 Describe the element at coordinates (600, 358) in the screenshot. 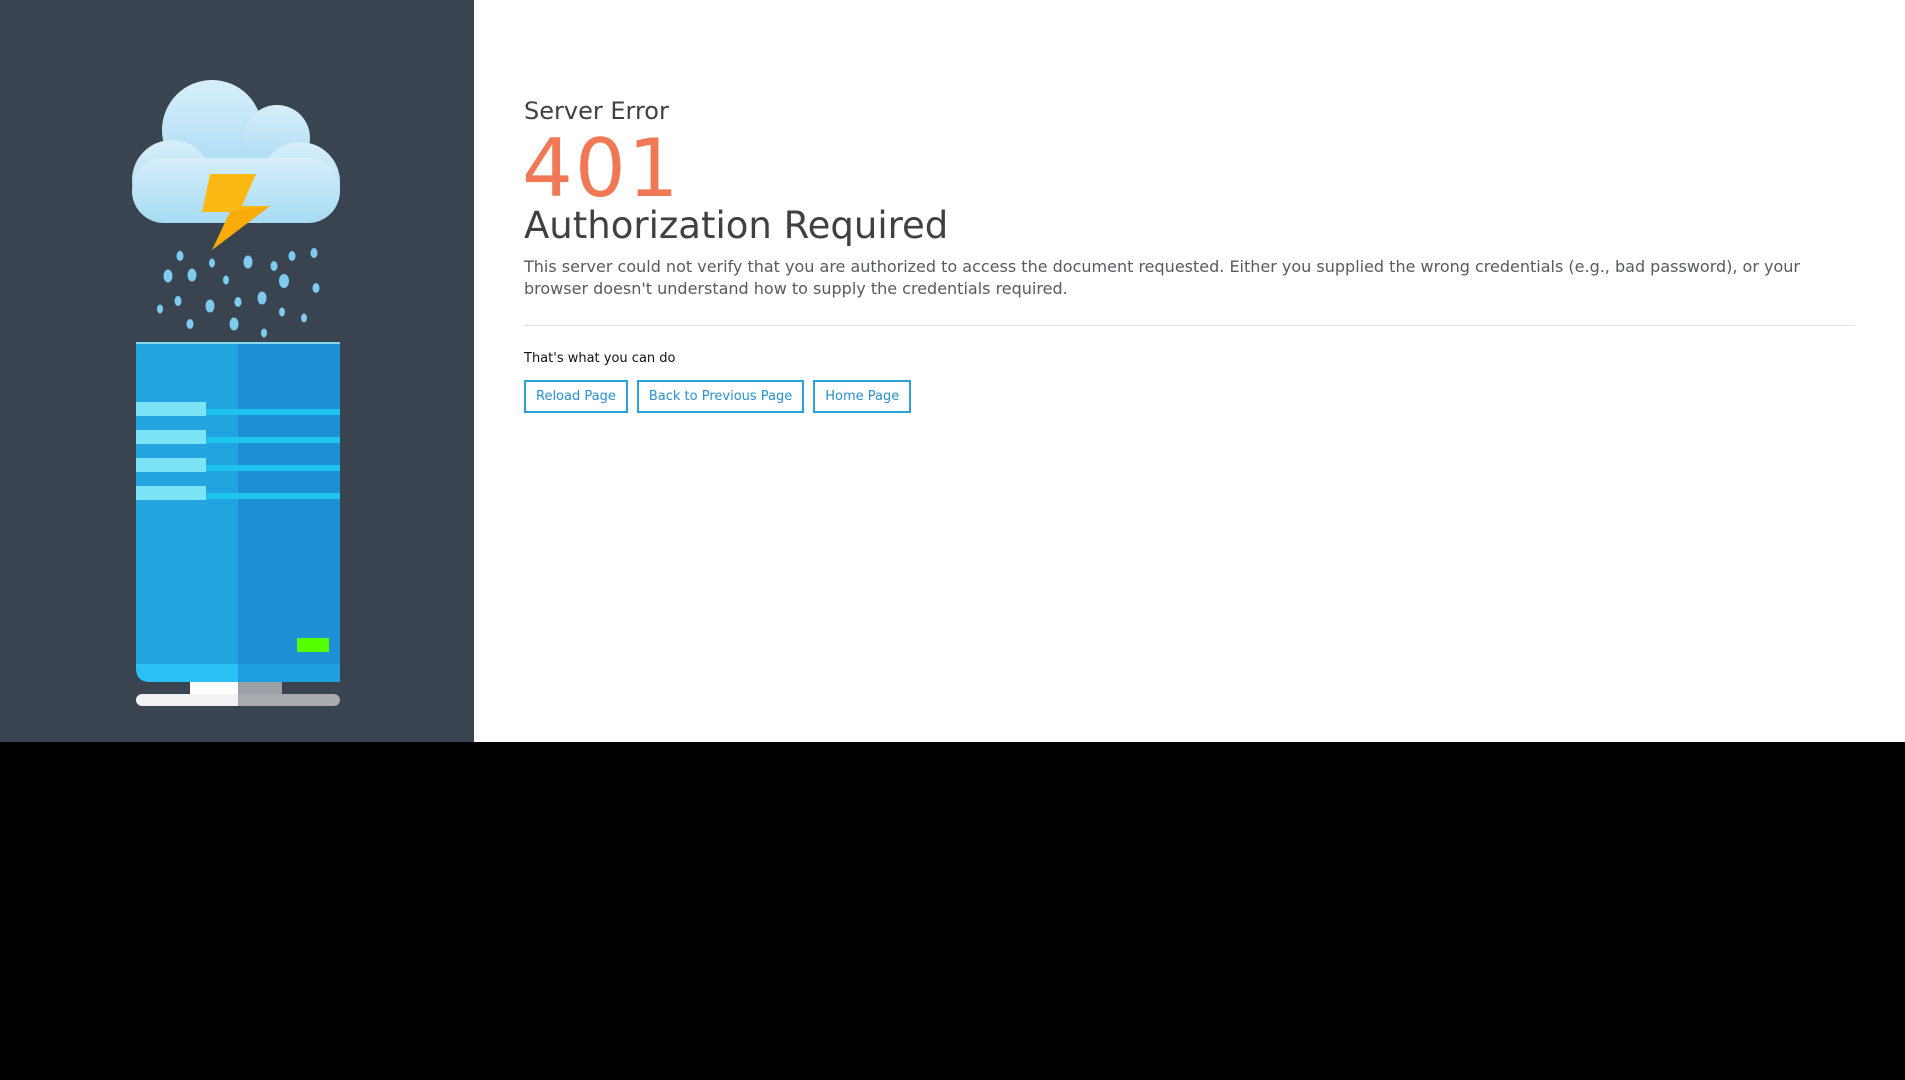

I see `actions-intro: That's what you can do` at that location.